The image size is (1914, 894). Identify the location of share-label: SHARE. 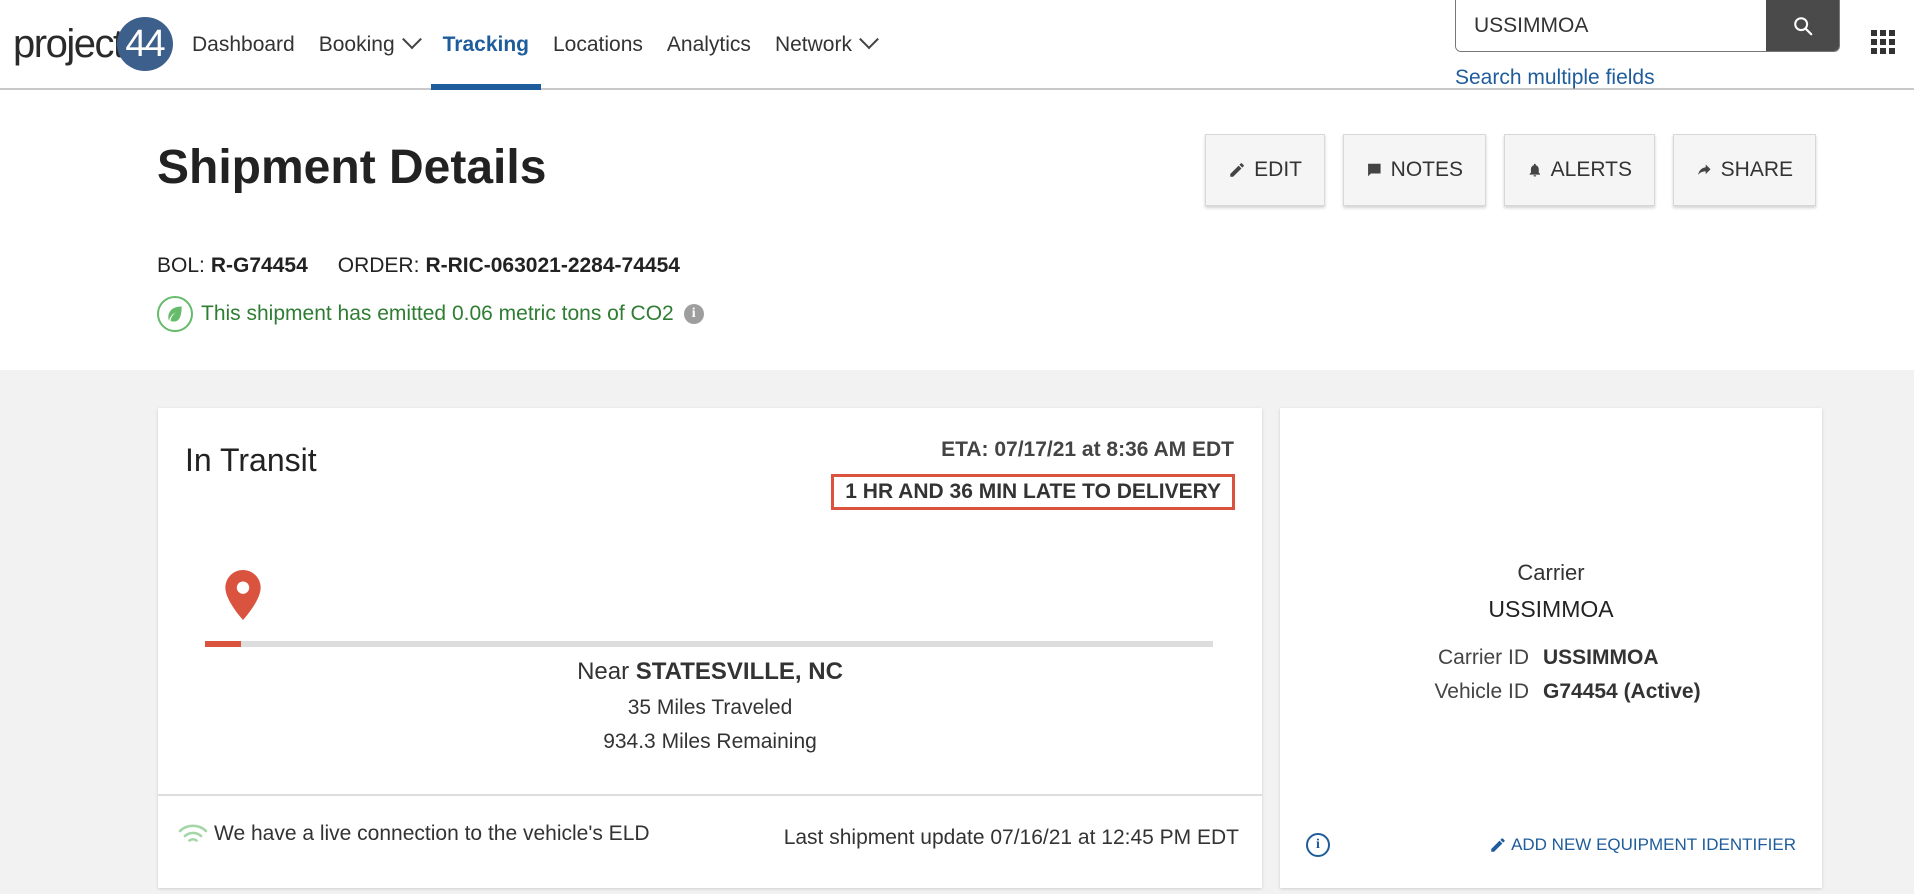
(1756, 169).